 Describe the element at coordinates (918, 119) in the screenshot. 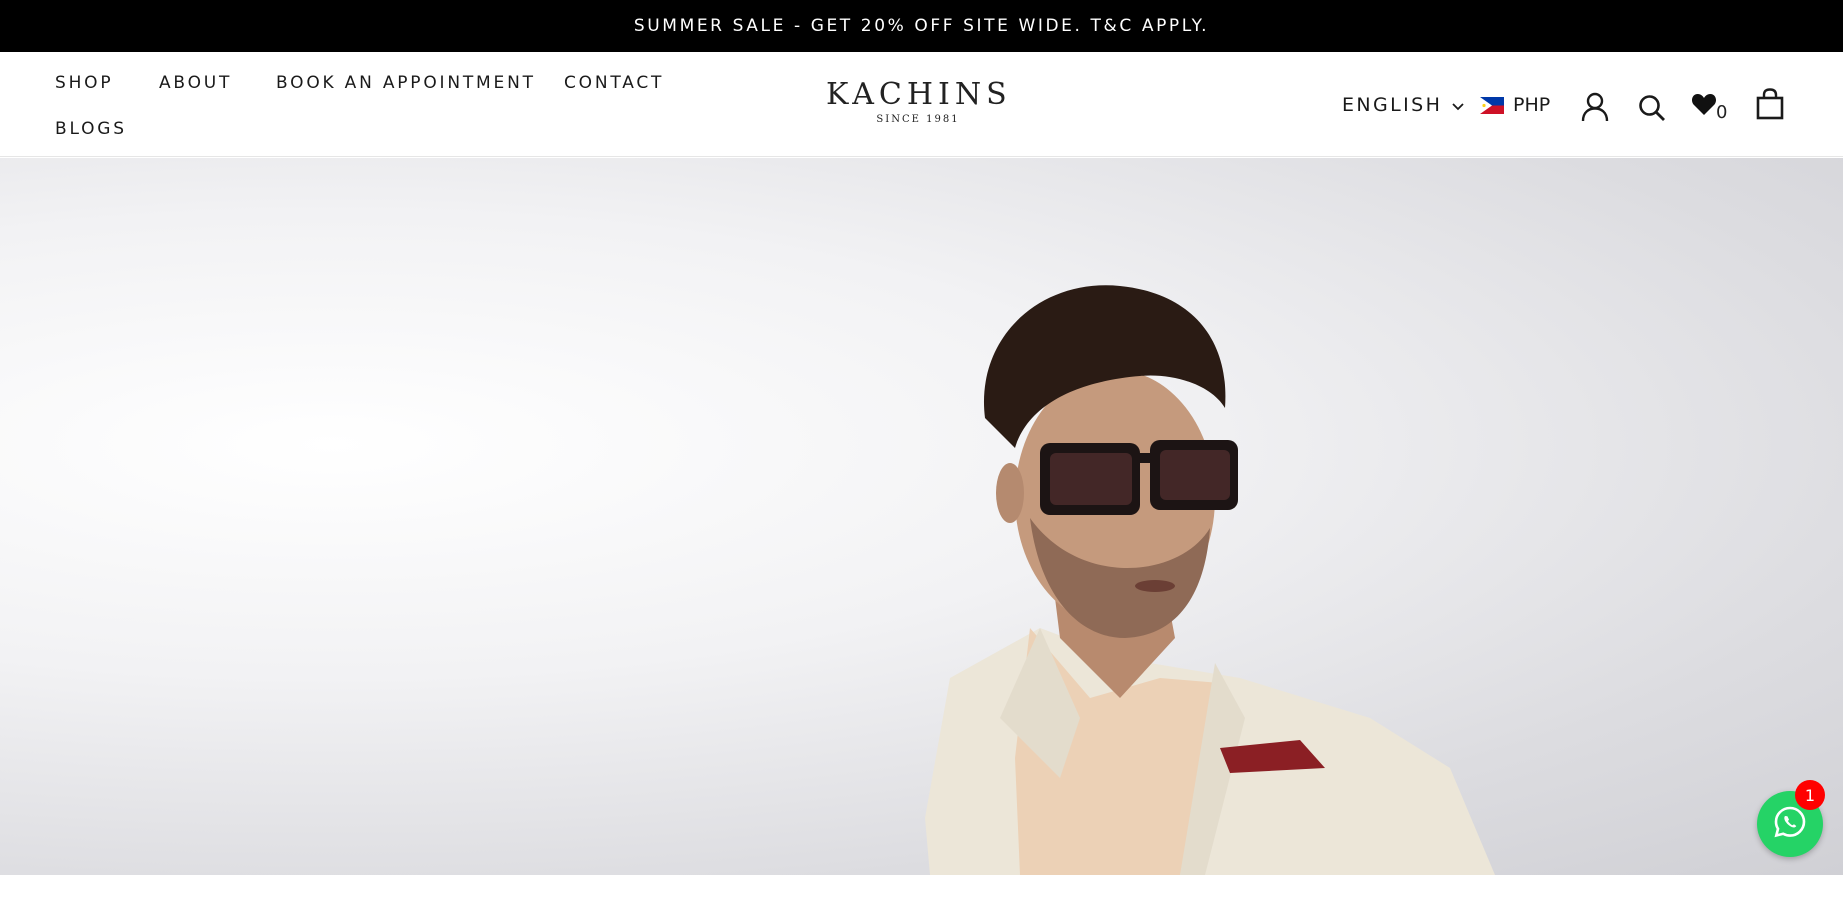

I see `logo-tagline: SINCE 1981` at that location.